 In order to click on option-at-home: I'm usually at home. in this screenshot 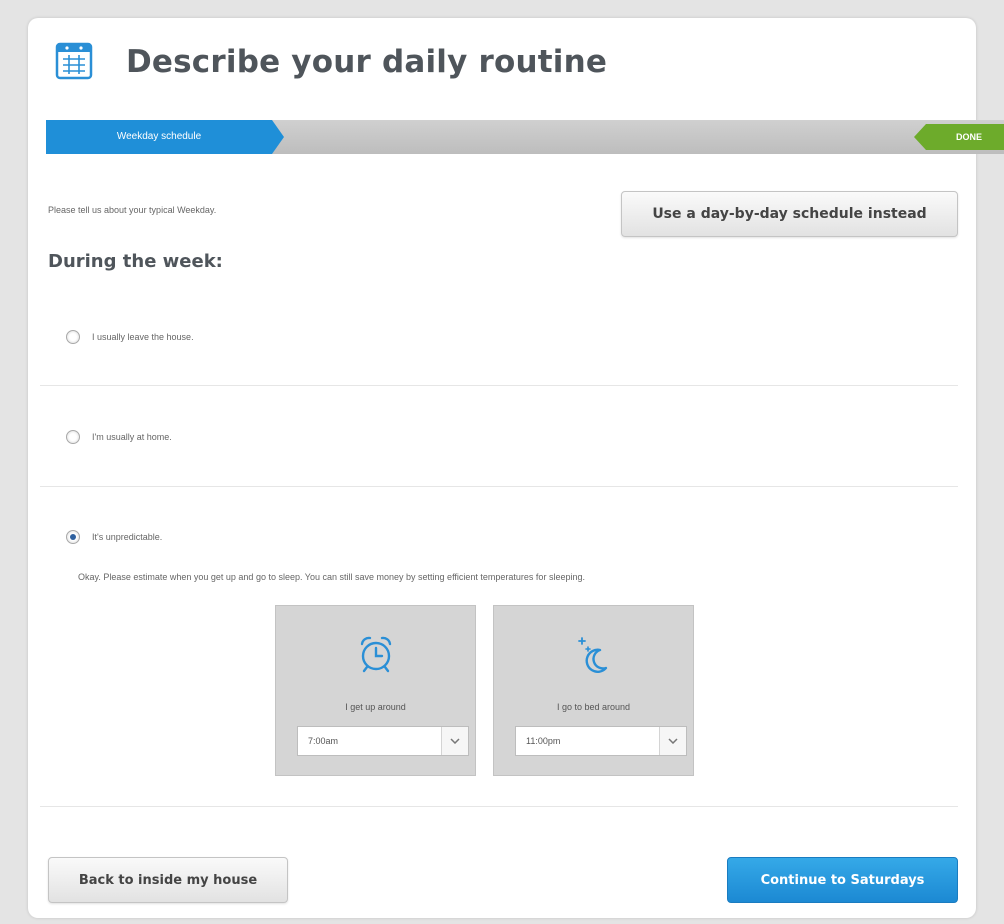, I will do `click(119, 437)`.